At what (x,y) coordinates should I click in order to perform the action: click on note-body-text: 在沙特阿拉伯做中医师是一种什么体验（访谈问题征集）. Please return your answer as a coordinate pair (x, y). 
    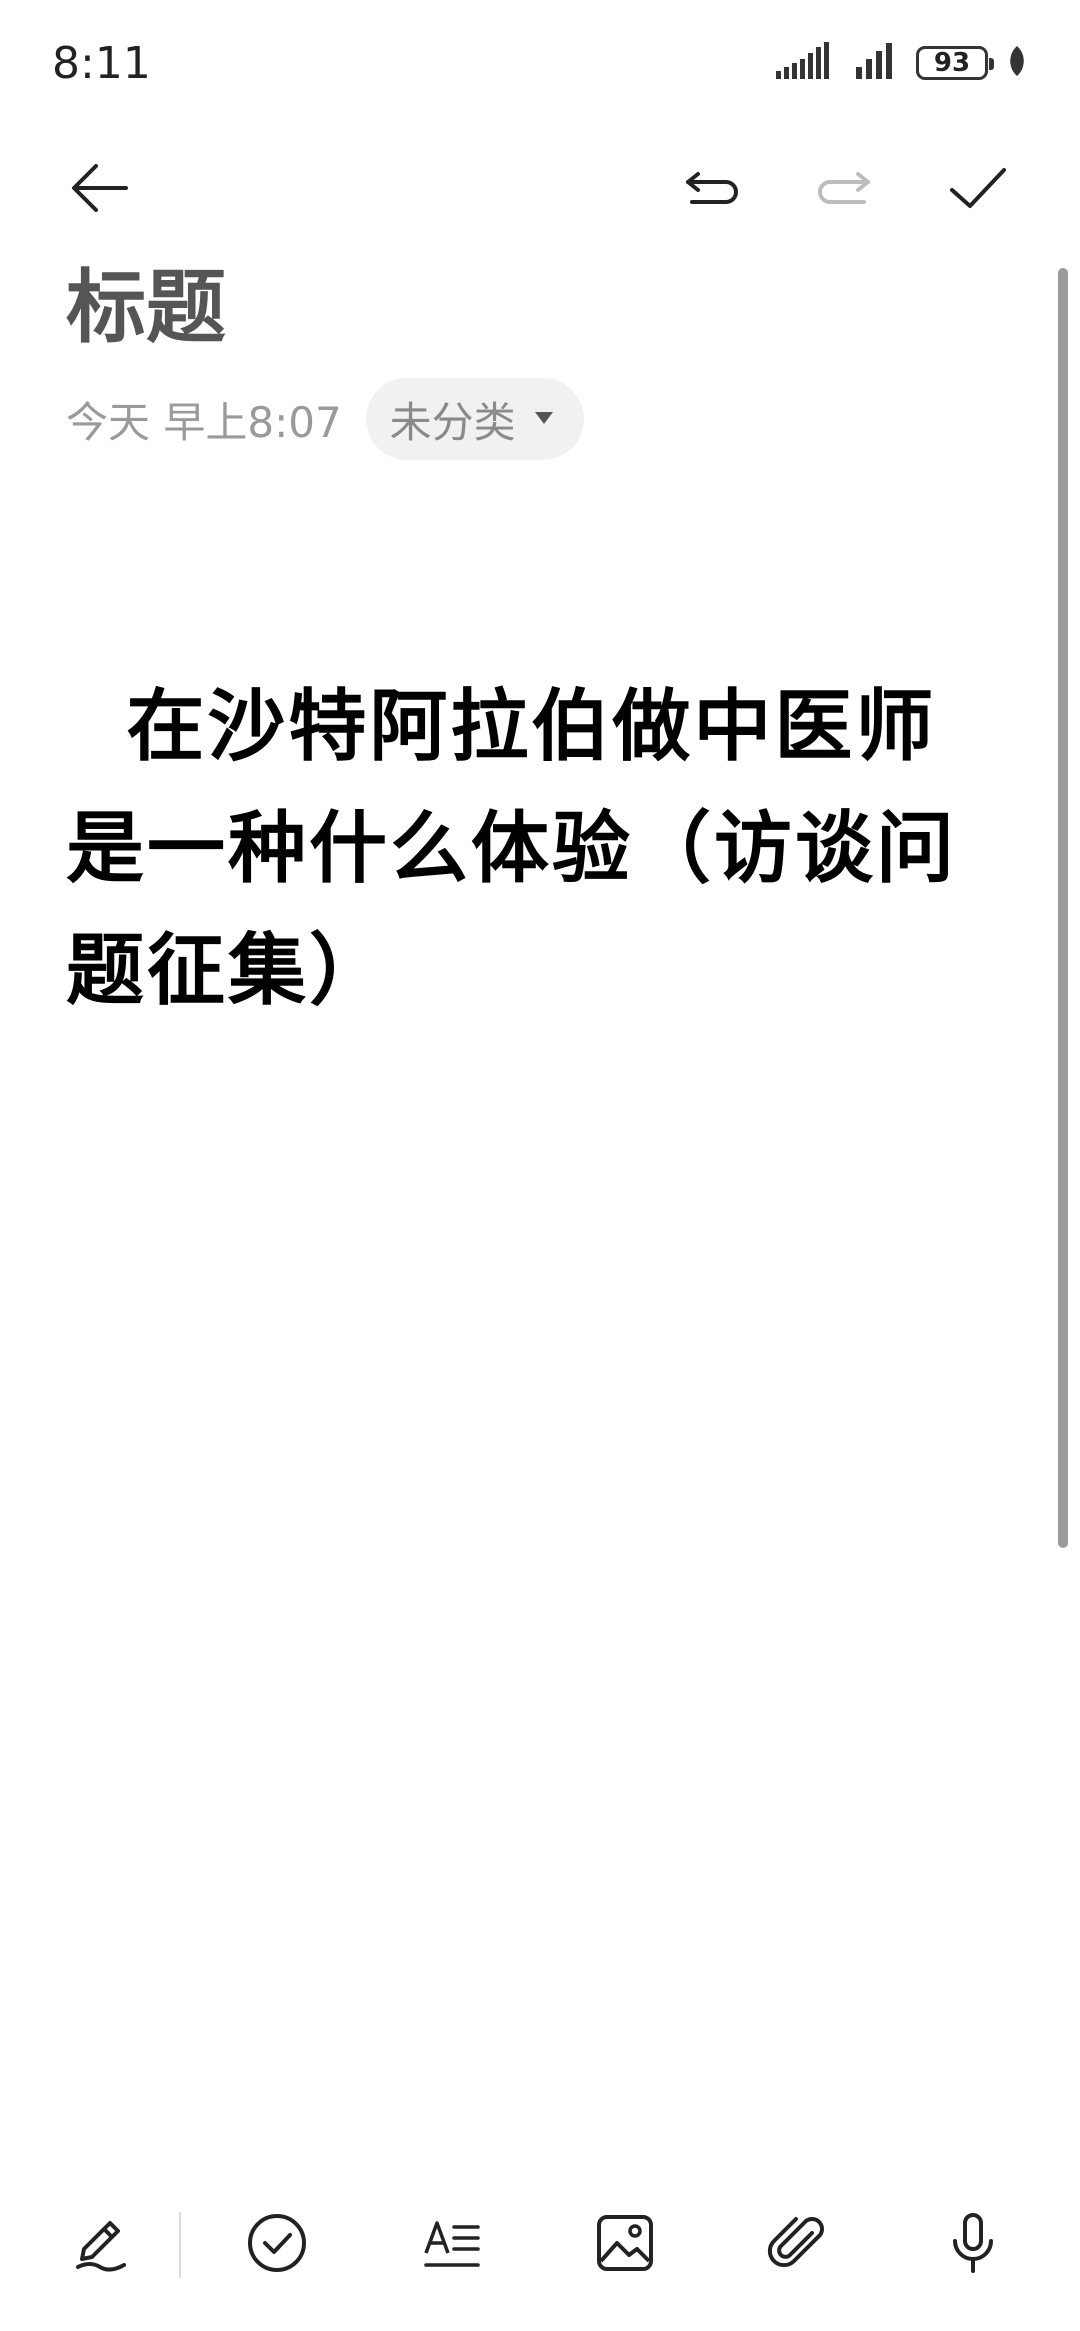
    Looking at the image, I should click on (541, 849).